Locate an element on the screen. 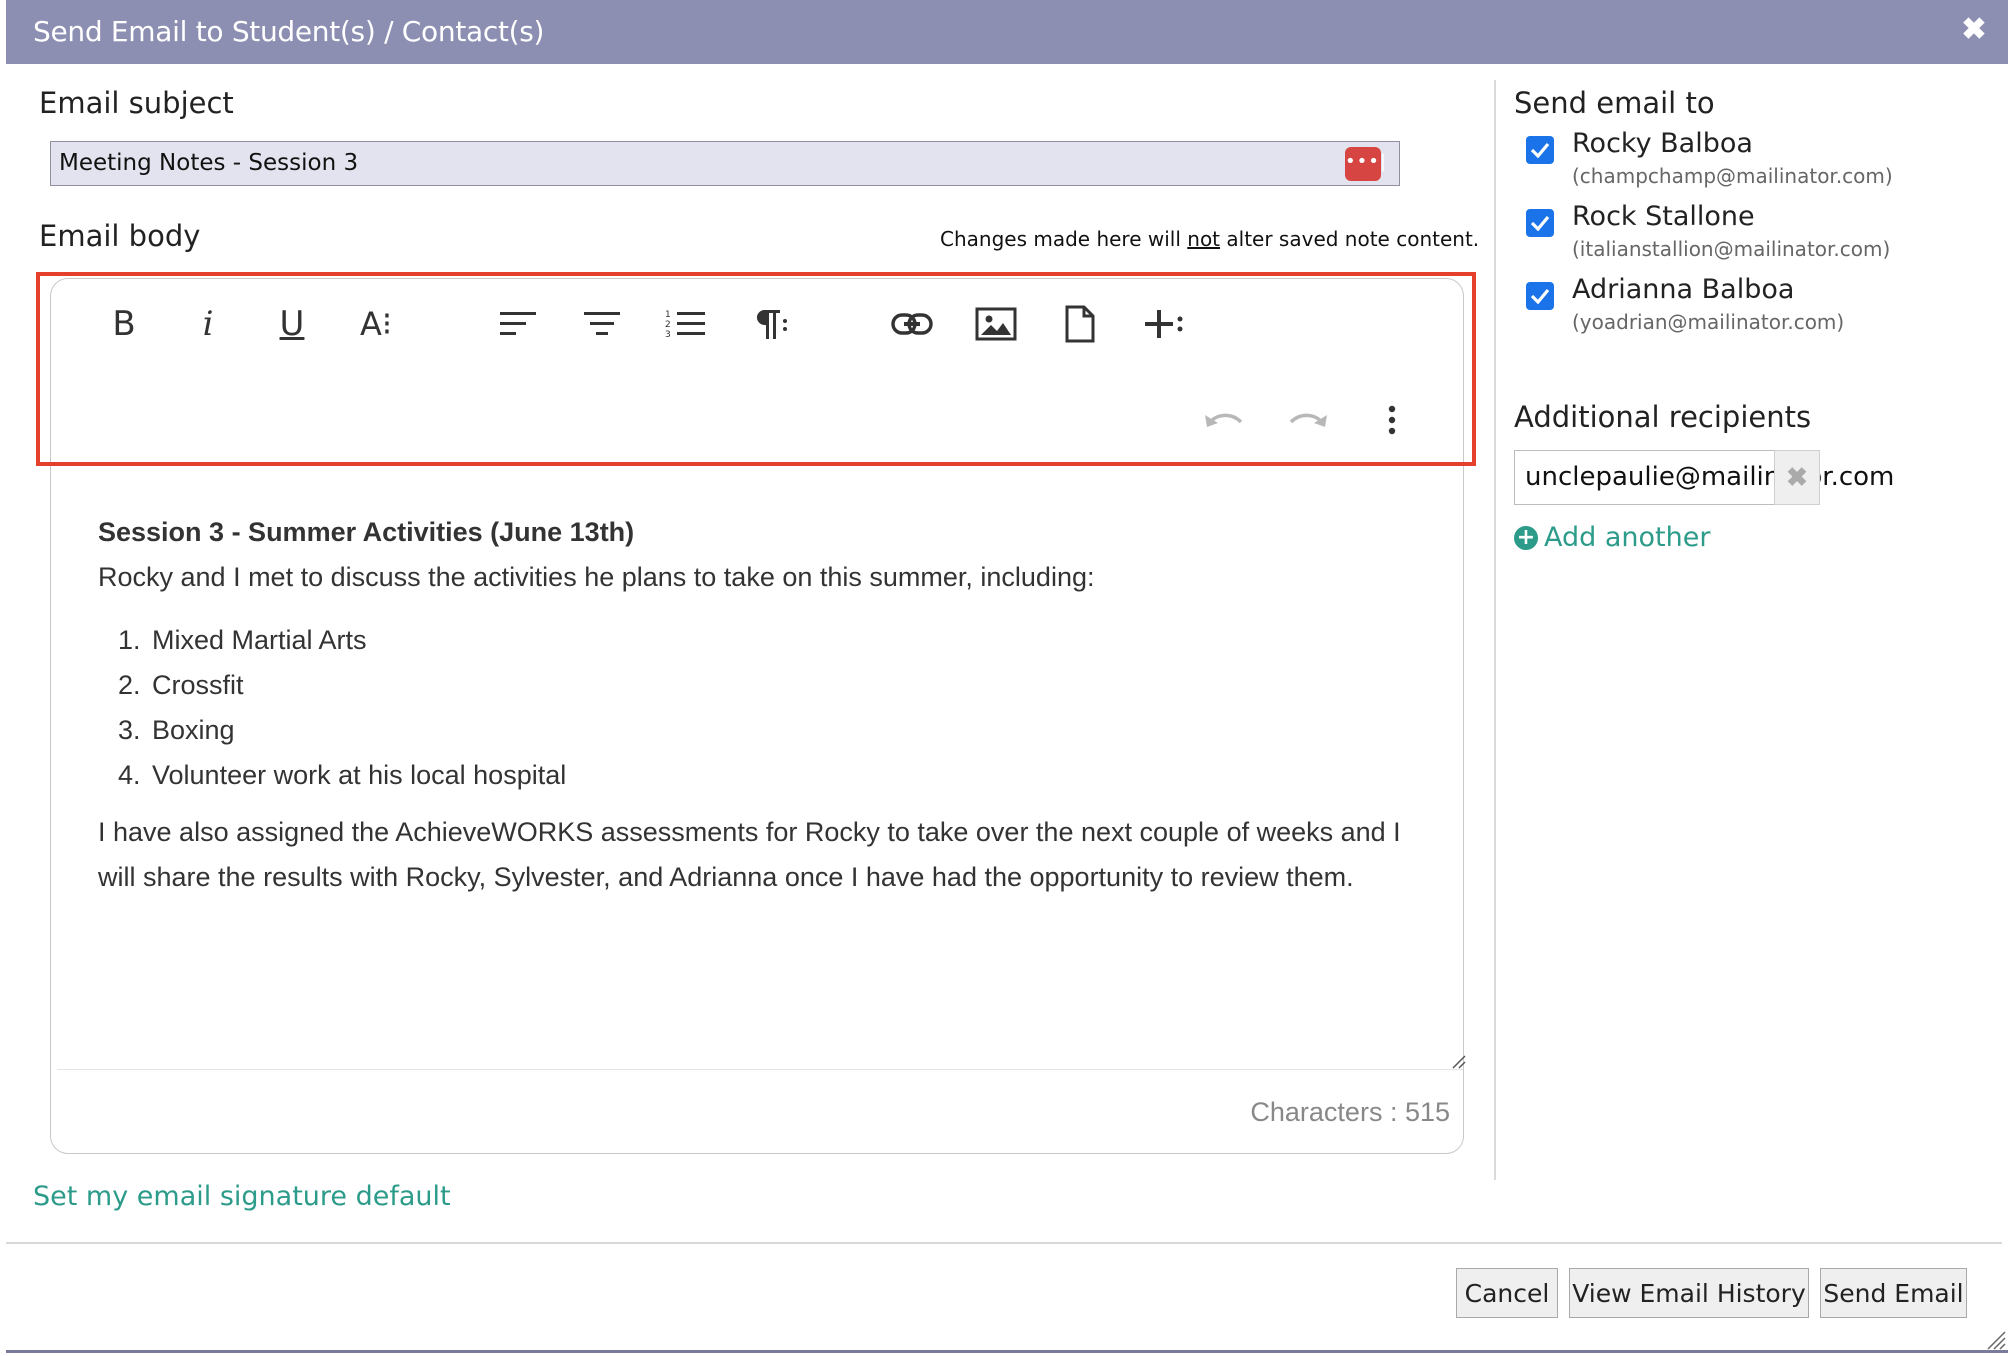 The height and width of the screenshot is (1356, 2012). recipient-email: (italianstallion@mailinator.com) is located at coordinates (1731, 249).